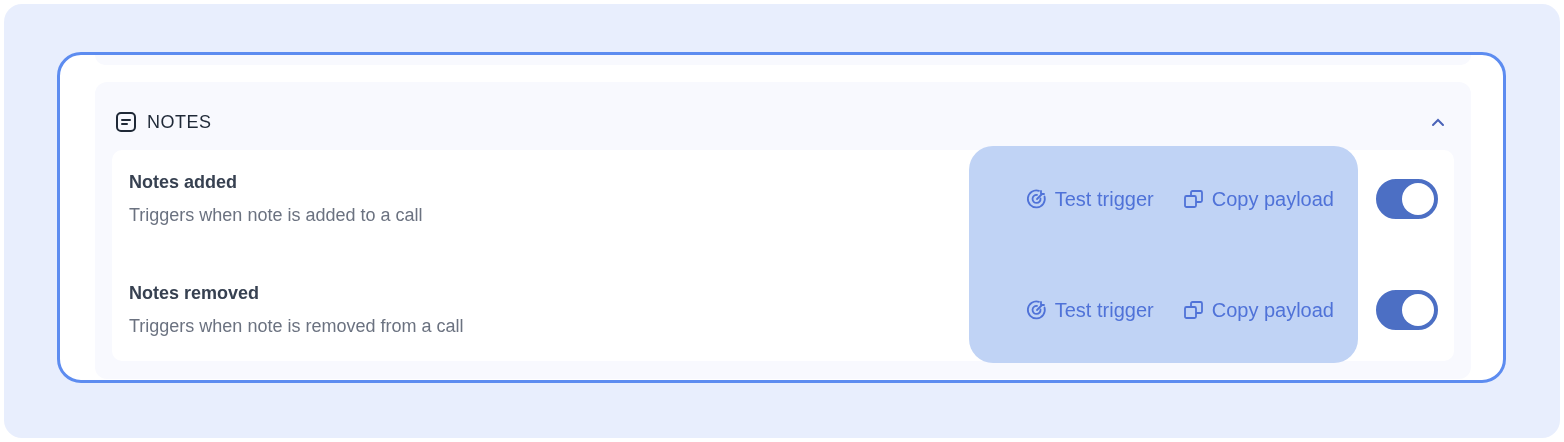  Describe the element at coordinates (1438, 122) in the screenshot. I see `chevron-up-icon` at that location.